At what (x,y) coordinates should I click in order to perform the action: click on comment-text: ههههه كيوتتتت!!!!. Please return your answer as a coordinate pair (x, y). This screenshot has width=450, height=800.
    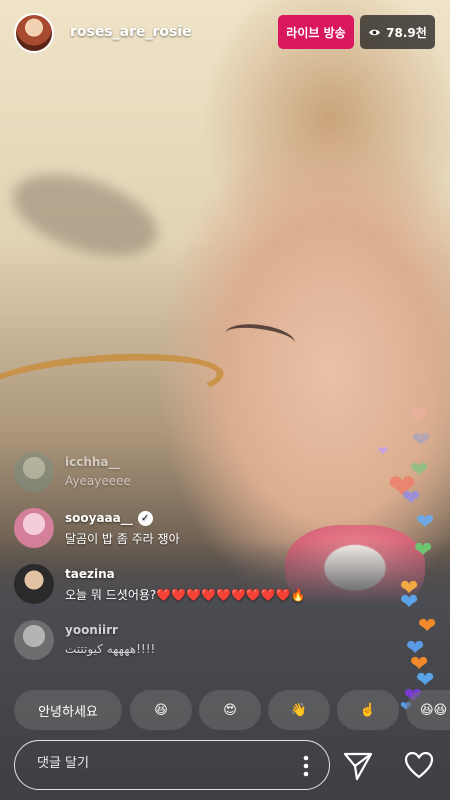
    Looking at the image, I should click on (110, 649).